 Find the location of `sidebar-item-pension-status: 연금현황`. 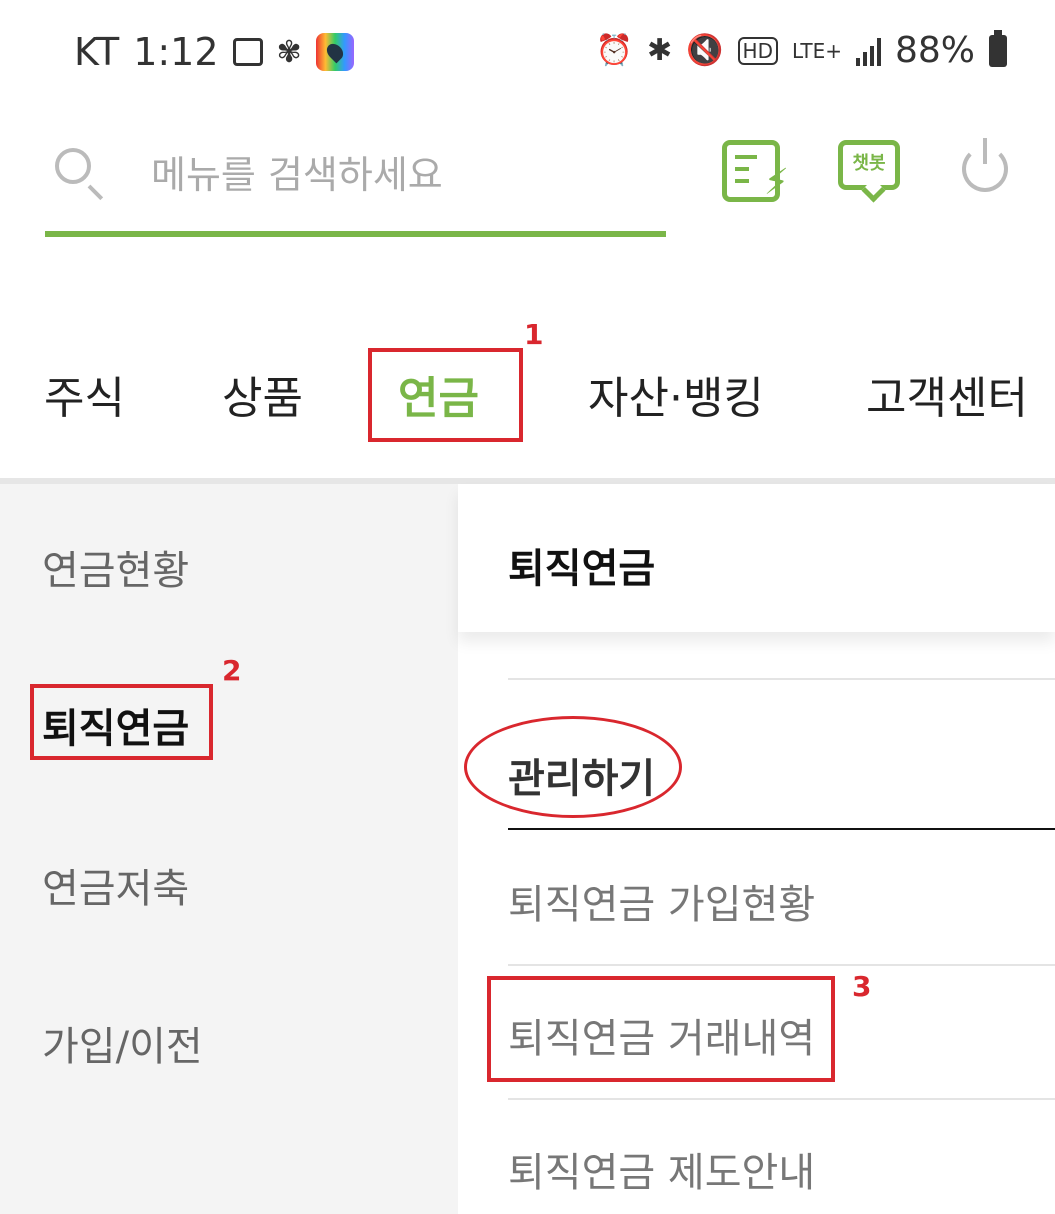

sidebar-item-pension-status: 연금현황 is located at coordinates (115, 567).